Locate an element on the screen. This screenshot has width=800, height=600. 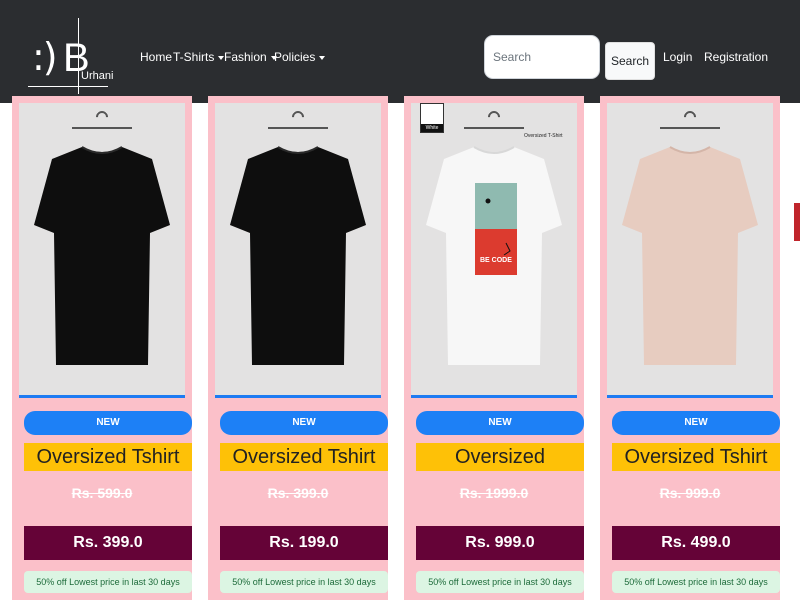
nav-fashion-dropdown: Fashion is located at coordinates (250, 57).